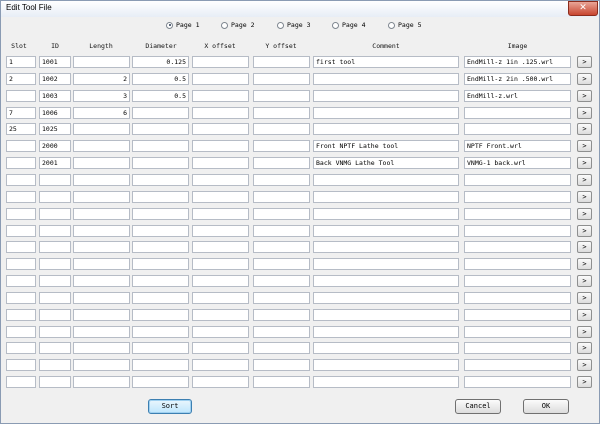 This screenshot has width=600, height=424. Describe the element at coordinates (517, 62) in the screenshot. I see `image-field: EndMill-z 1in .125.wrl` at that location.